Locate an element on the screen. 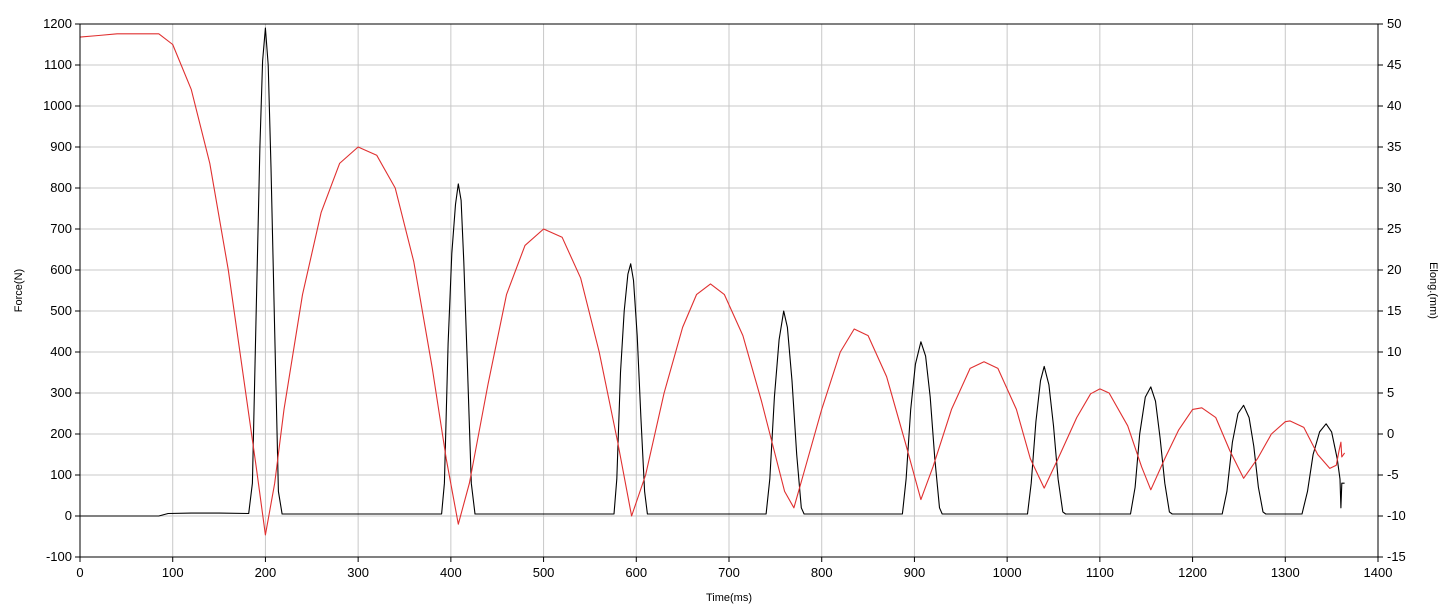  y-tick-label: 900 is located at coordinates (61, 146).